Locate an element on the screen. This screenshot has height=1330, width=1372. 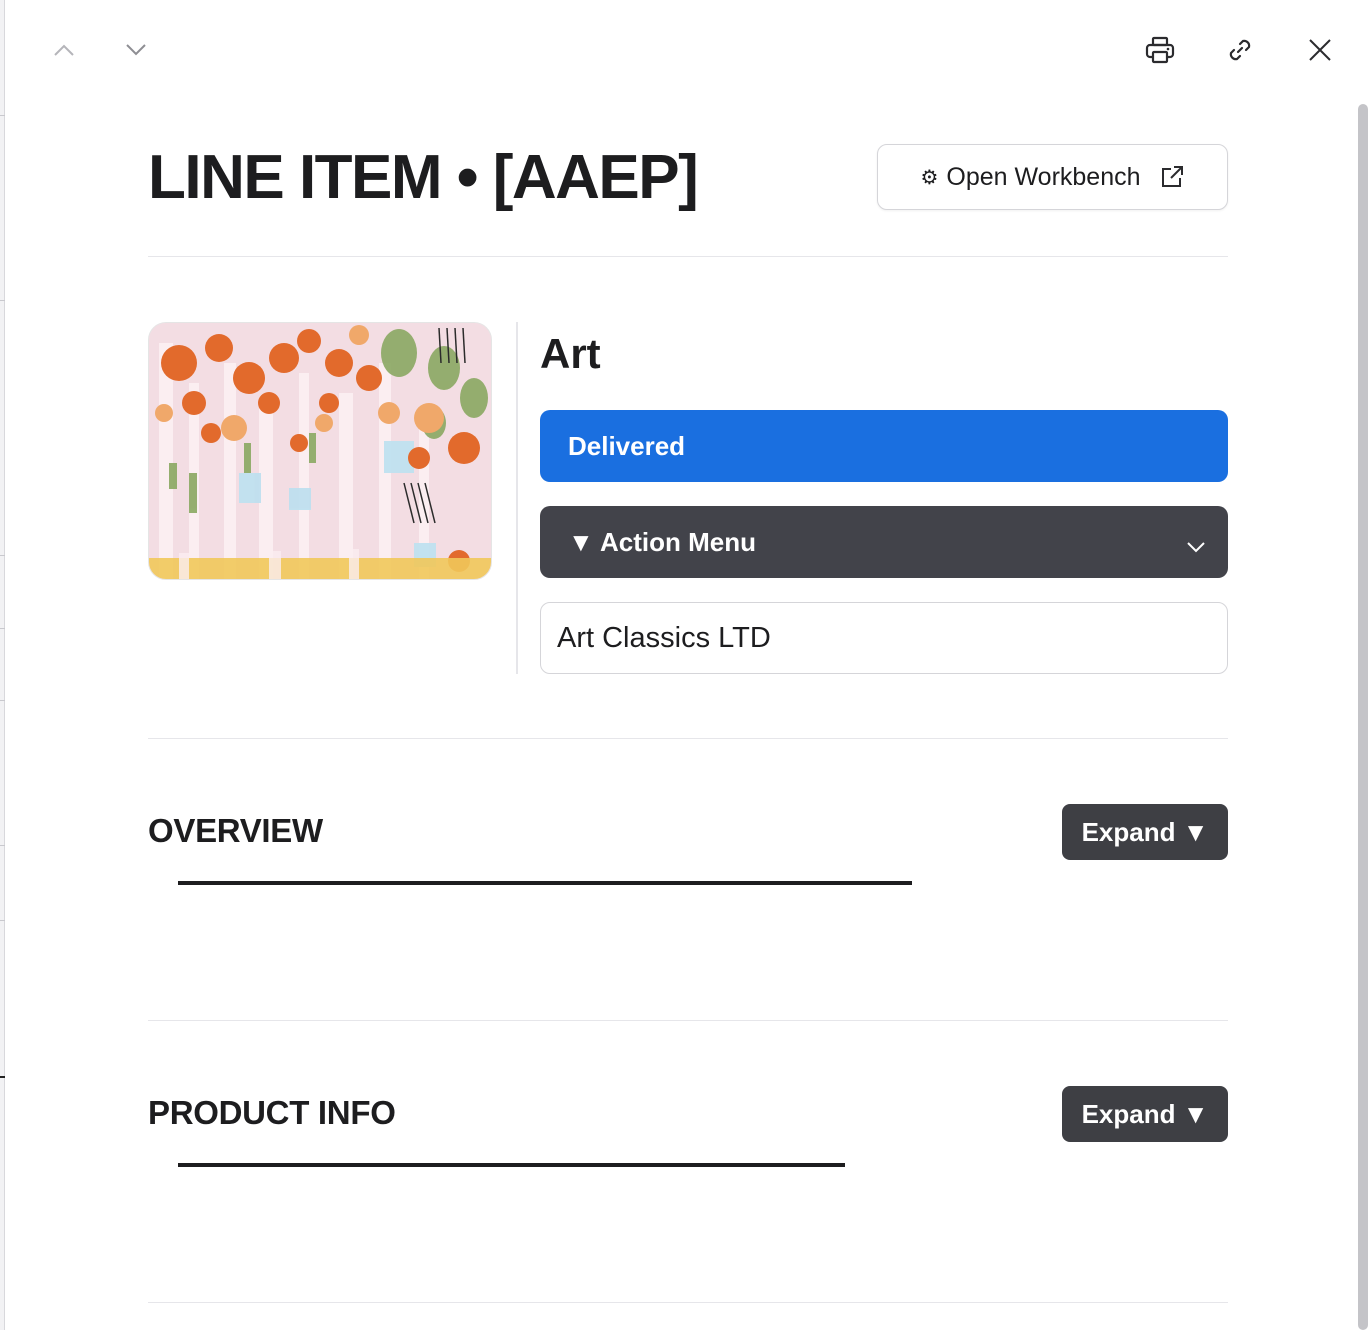
header-divider is located at coordinates (688, 256).